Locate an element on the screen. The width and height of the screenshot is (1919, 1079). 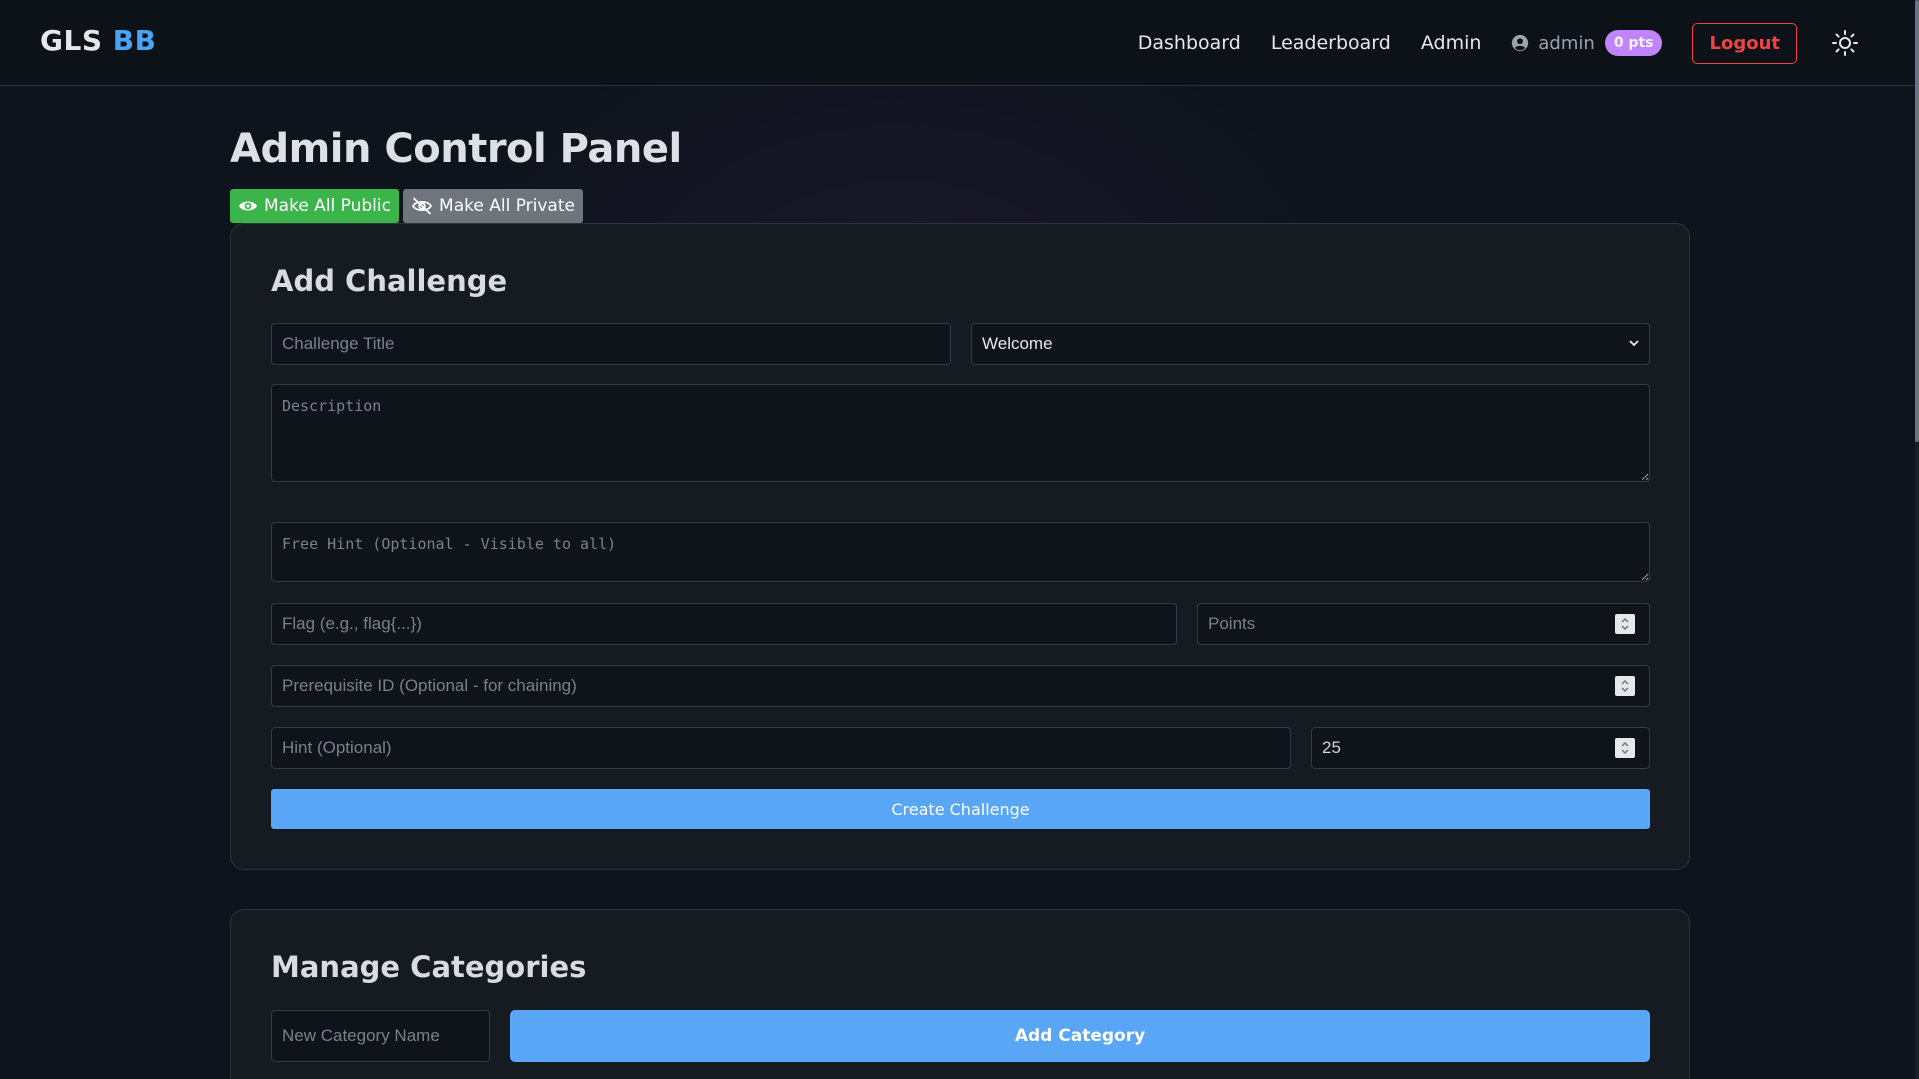
brand-logo: GLS BB is located at coordinates (98, 40).